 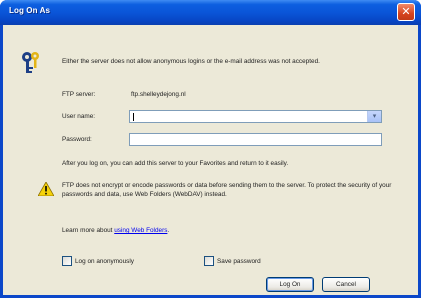 I want to click on user-name-combobox: ▾, so click(x=255, y=116).